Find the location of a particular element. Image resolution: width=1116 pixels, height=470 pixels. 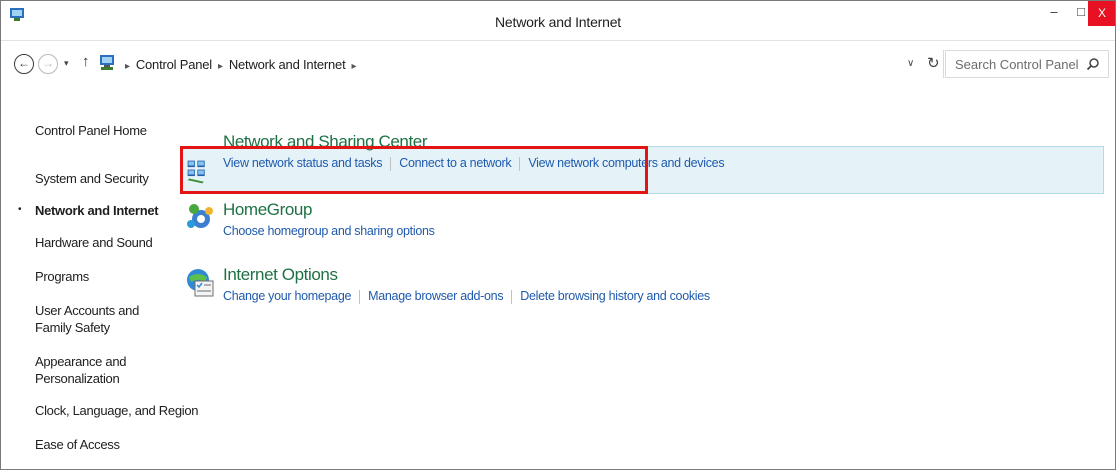

minimize-button: – is located at coordinates (1054, 13).